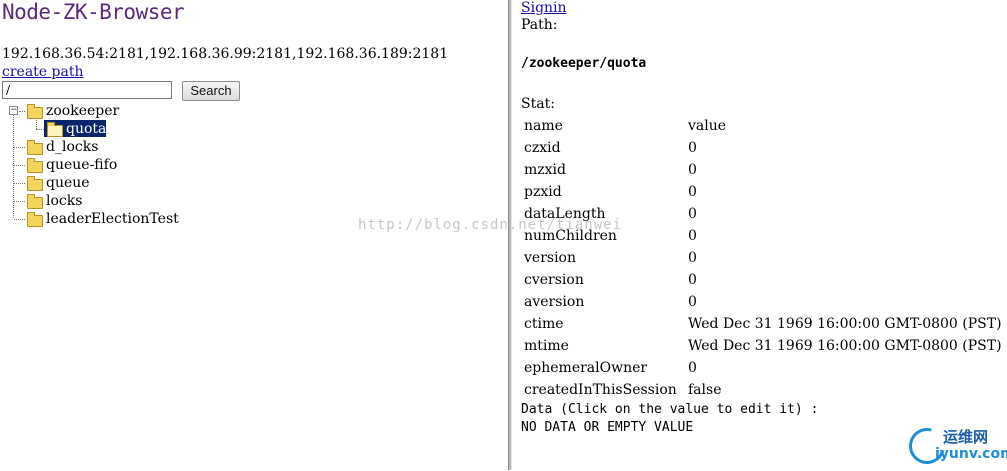 The height and width of the screenshot is (471, 1007). What do you see at coordinates (544, 8) in the screenshot?
I see `signin-link: Signin` at bounding box center [544, 8].